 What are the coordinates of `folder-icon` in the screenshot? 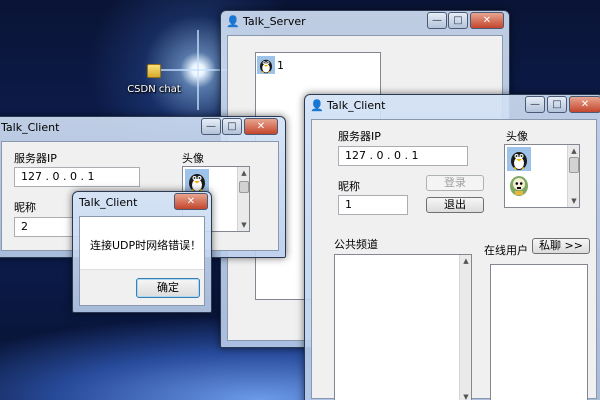 It's located at (154, 71).